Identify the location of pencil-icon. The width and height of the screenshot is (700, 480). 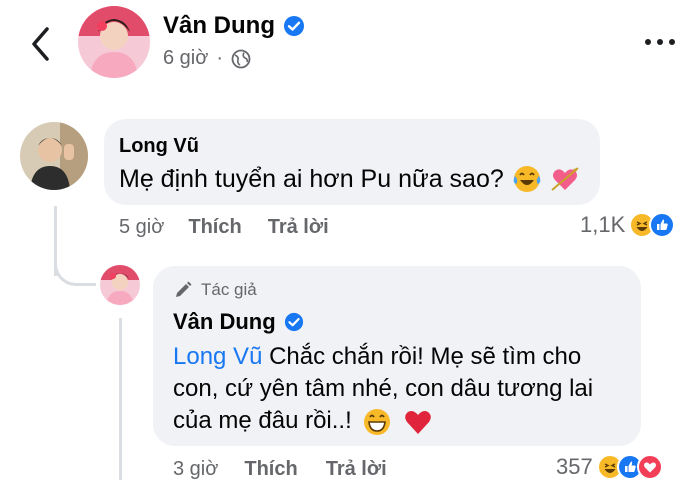
(184, 289).